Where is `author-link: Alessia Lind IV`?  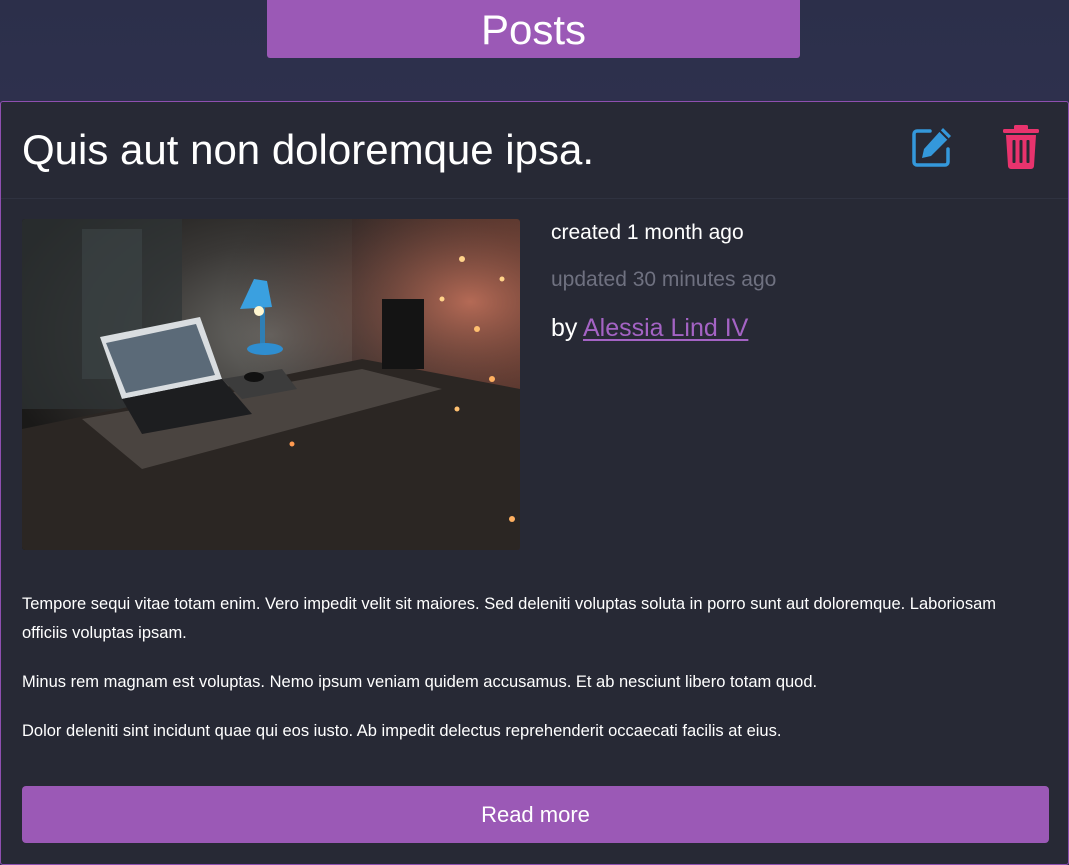 author-link: Alessia Lind IV is located at coordinates (665, 328).